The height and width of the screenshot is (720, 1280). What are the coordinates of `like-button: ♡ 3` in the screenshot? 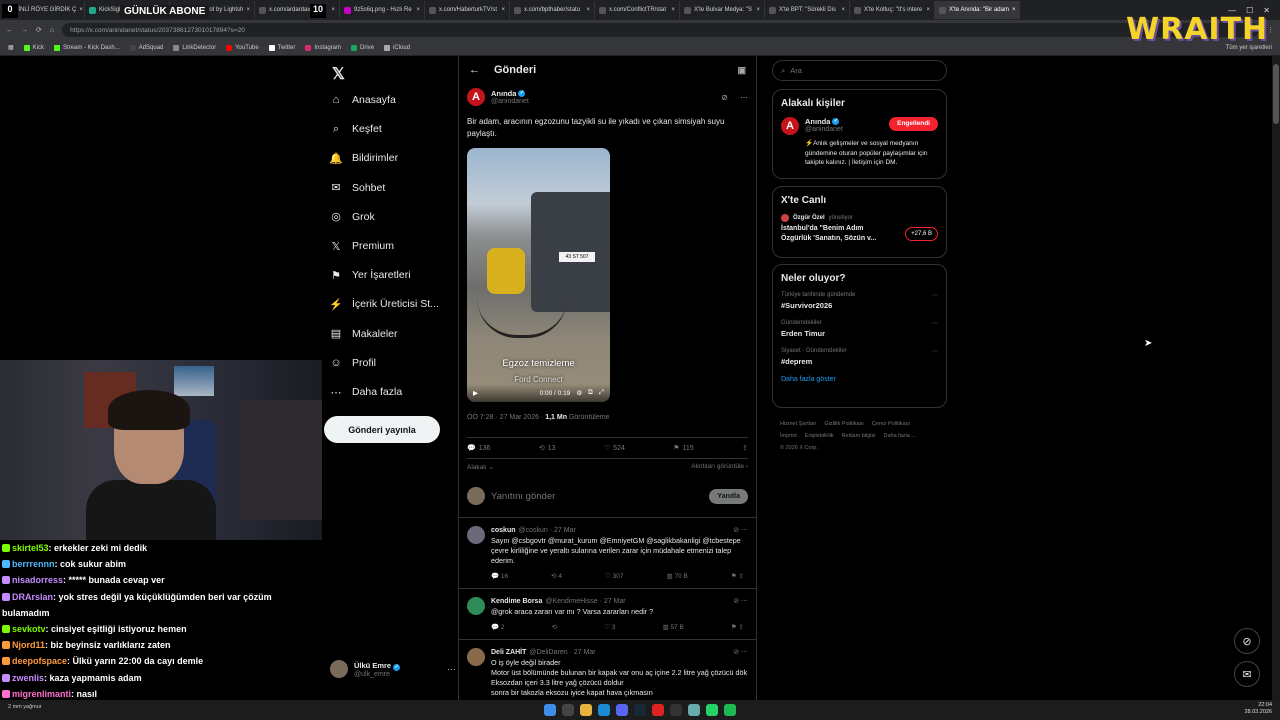 It's located at (609, 627).